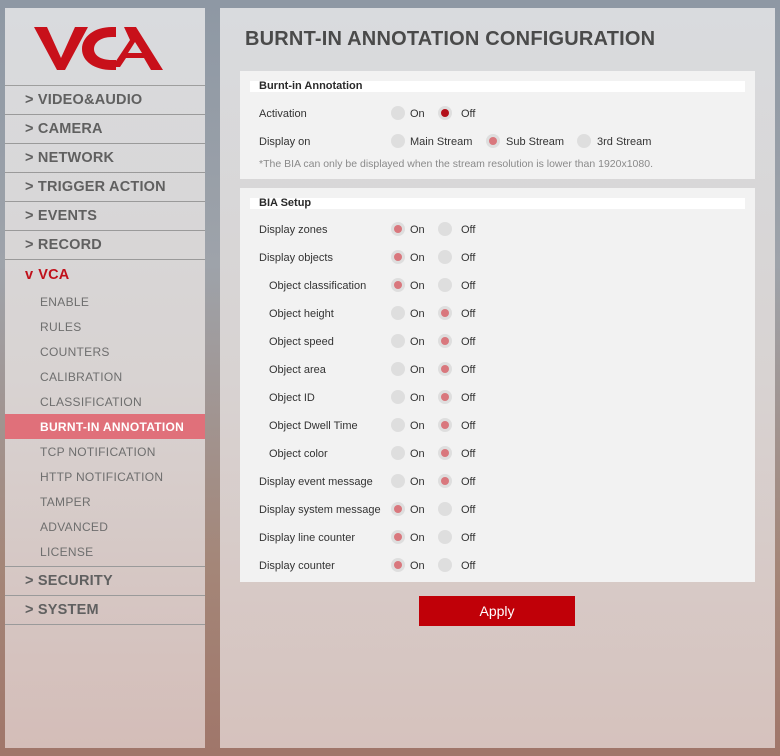  I want to click on setup-row-label: Object classification, so click(318, 286).